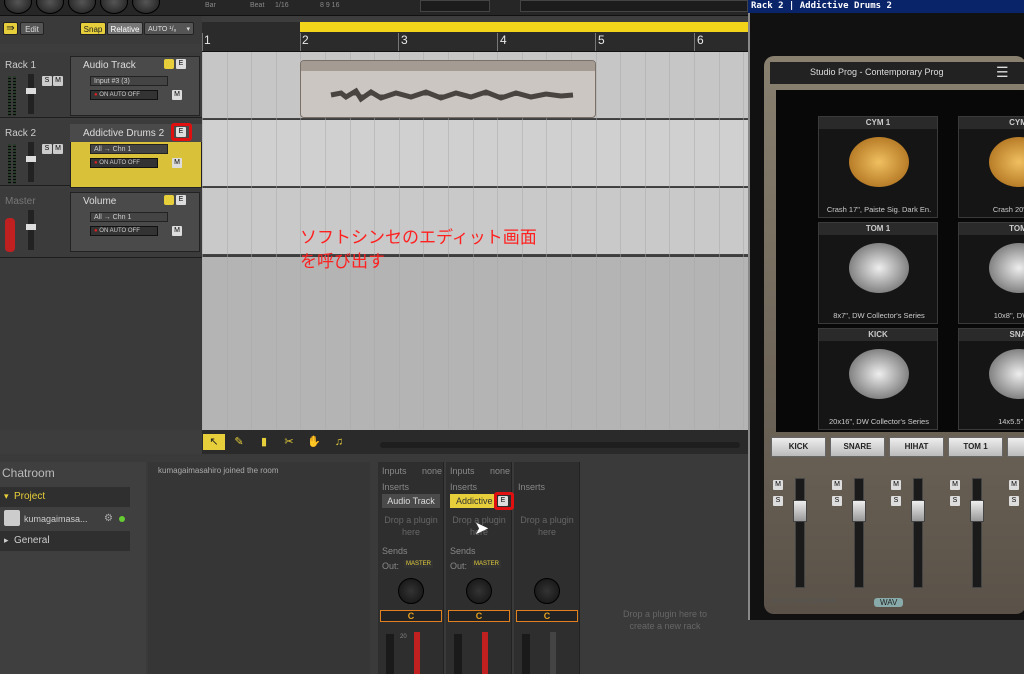 Image resolution: width=1024 pixels, height=674 pixels. Describe the element at coordinates (65, 541) in the screenshot. I see `general-group: ▸ General` at that location.